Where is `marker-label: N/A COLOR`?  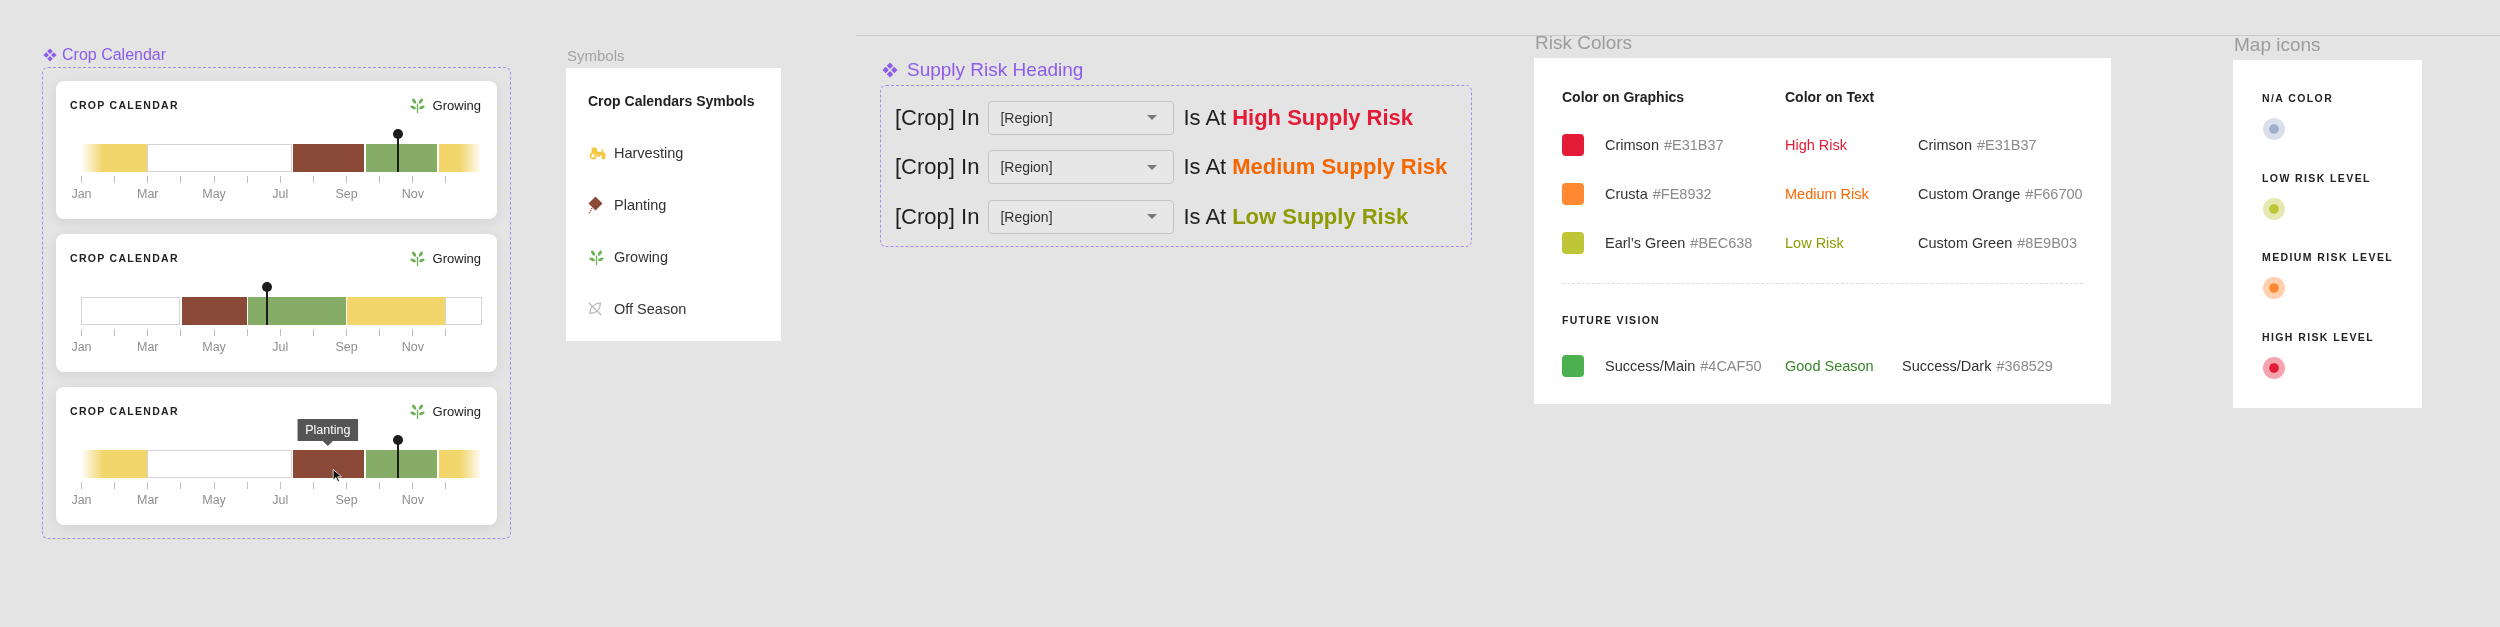 marker-label: N/A COLOR is located at coordinates (2298, 98).